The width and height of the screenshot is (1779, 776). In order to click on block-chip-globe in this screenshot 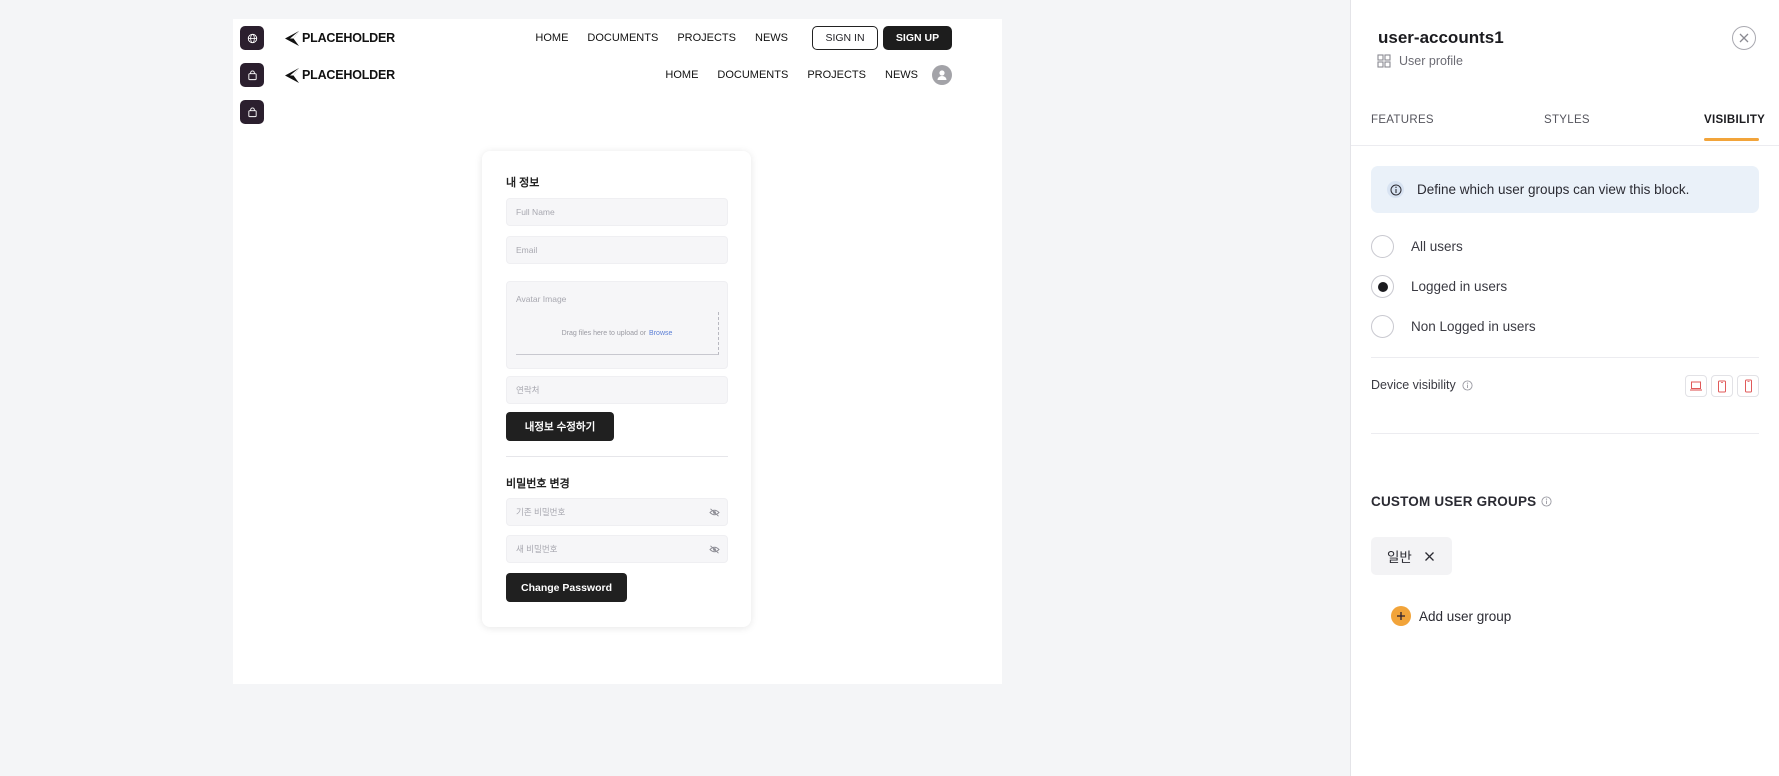, I will do `click(252, 38)`.